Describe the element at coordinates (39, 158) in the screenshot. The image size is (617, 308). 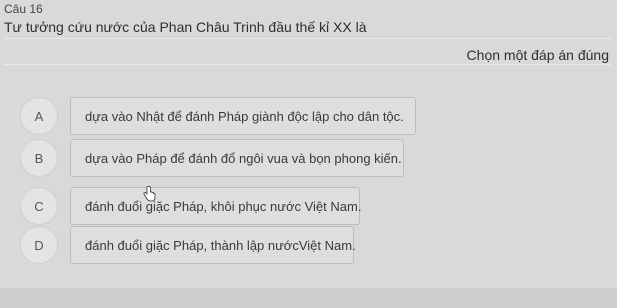
I see `option-b-letter: B` at that location.